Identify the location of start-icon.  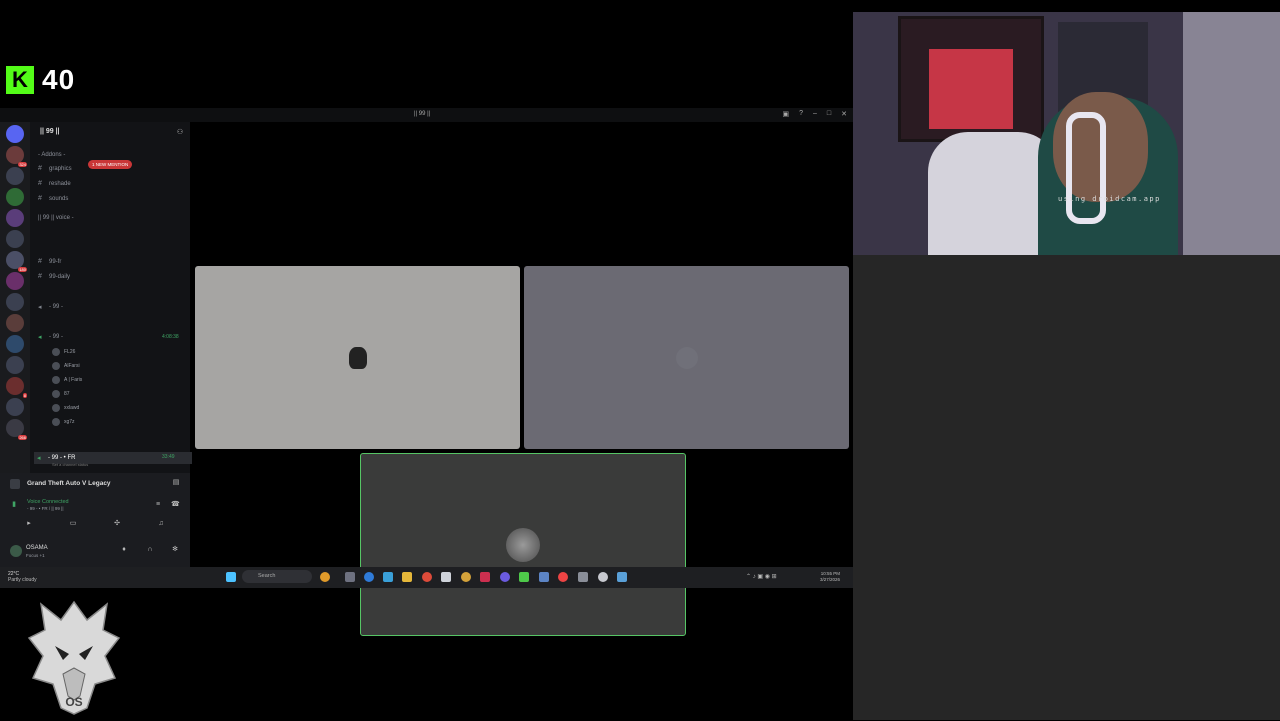
(231, 577).